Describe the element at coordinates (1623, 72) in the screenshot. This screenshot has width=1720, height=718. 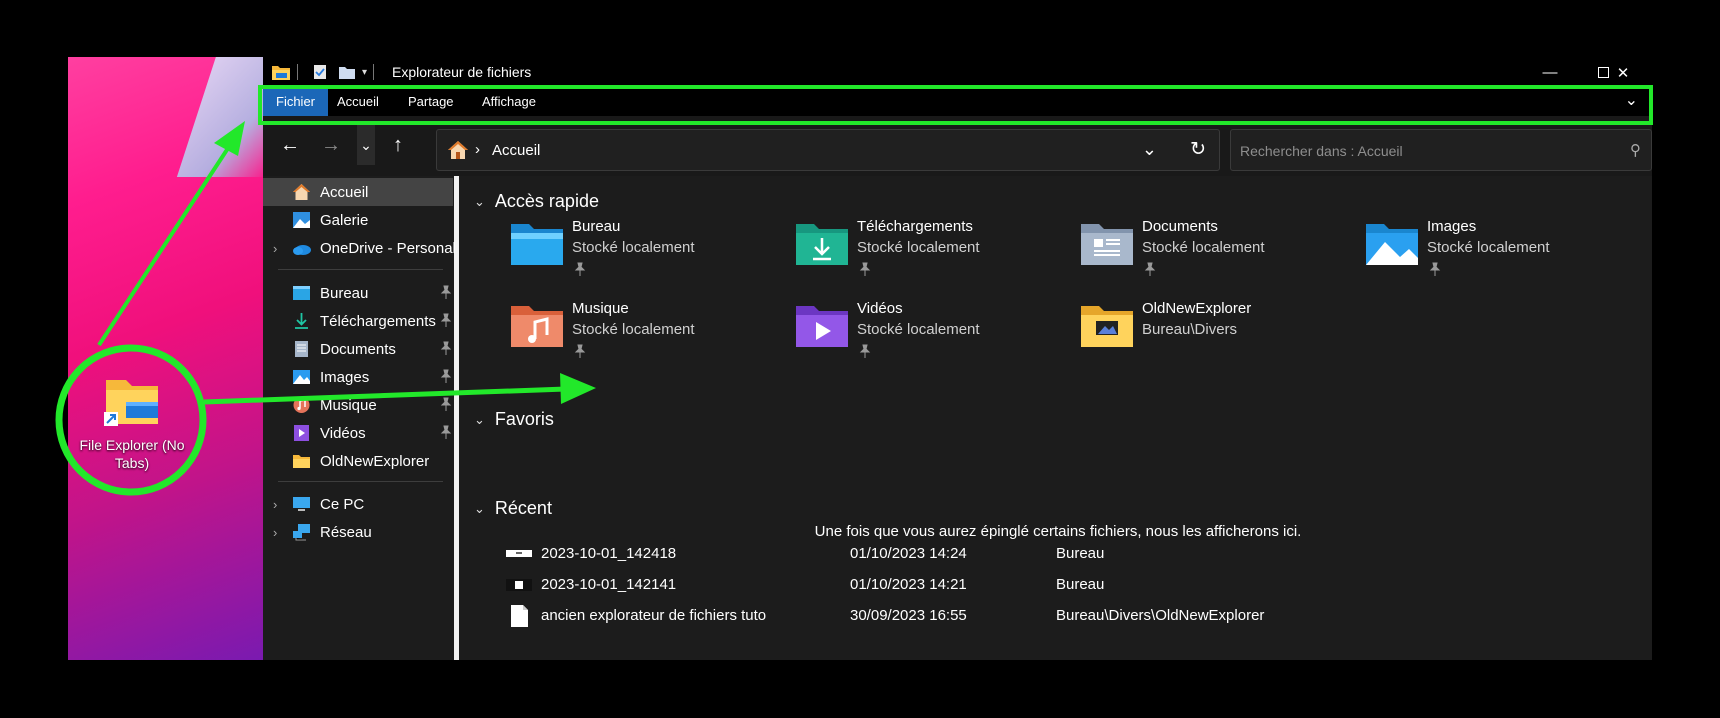
I see `close-button: ✕` at that location.